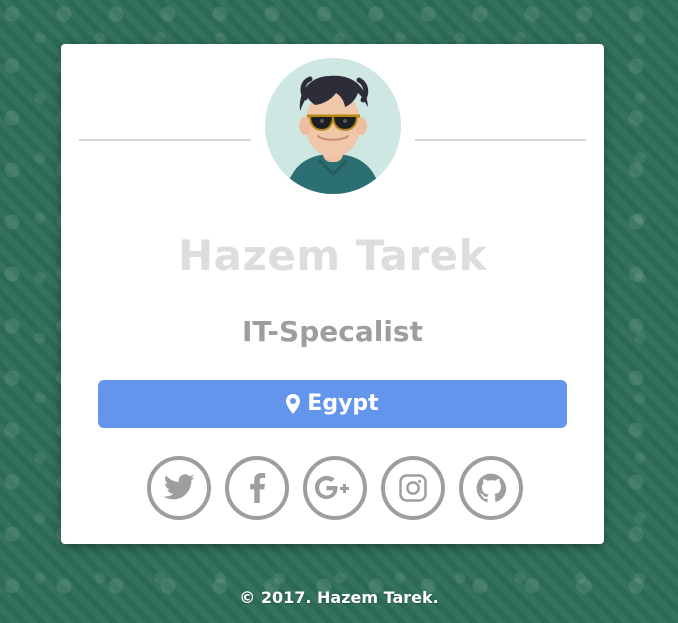 Image resolution: width=678 pixels, height=623 pixels. Describe the element at coordinates (500, 140) in the screenshot. I see `right-divider` at that location.